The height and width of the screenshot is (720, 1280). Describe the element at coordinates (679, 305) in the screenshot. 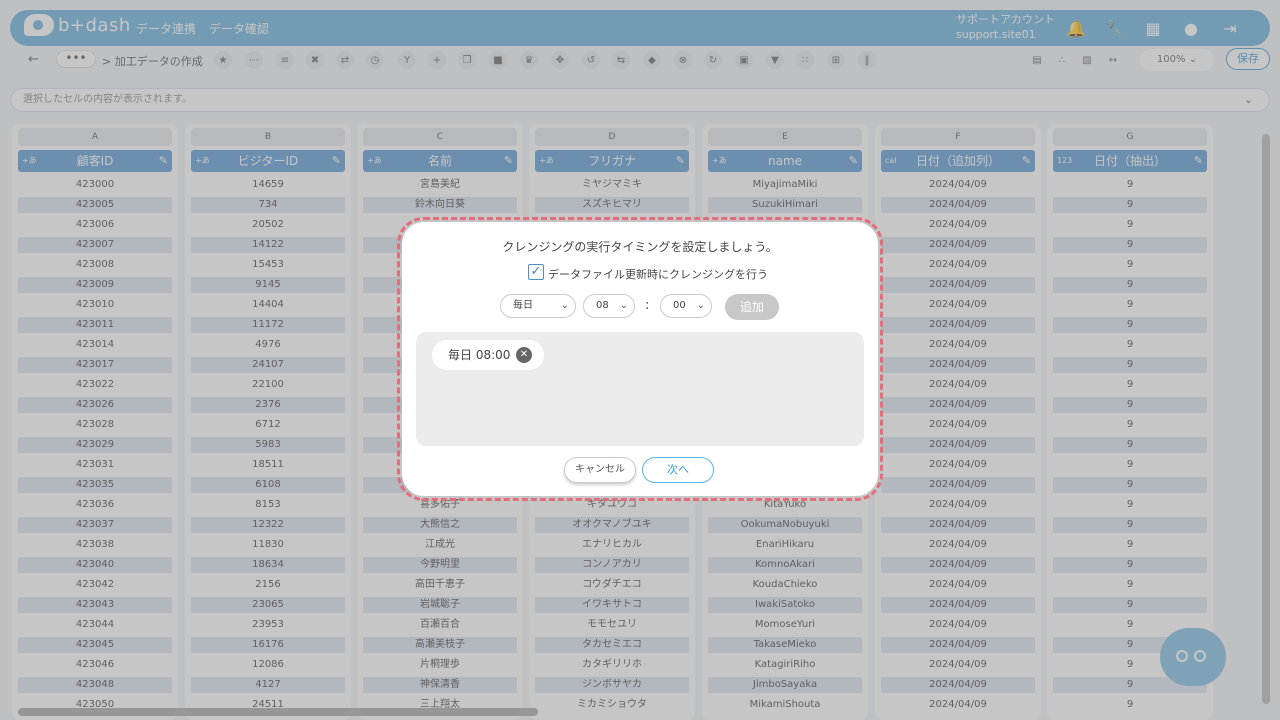

I see `minute-value: 00` at that location.